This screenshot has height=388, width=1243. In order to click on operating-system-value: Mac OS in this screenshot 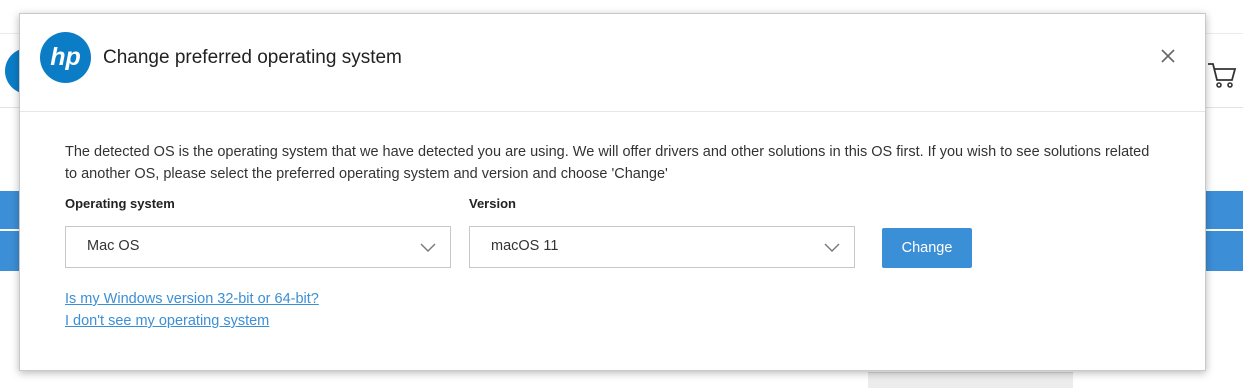, I will do `click(113, 246)`.